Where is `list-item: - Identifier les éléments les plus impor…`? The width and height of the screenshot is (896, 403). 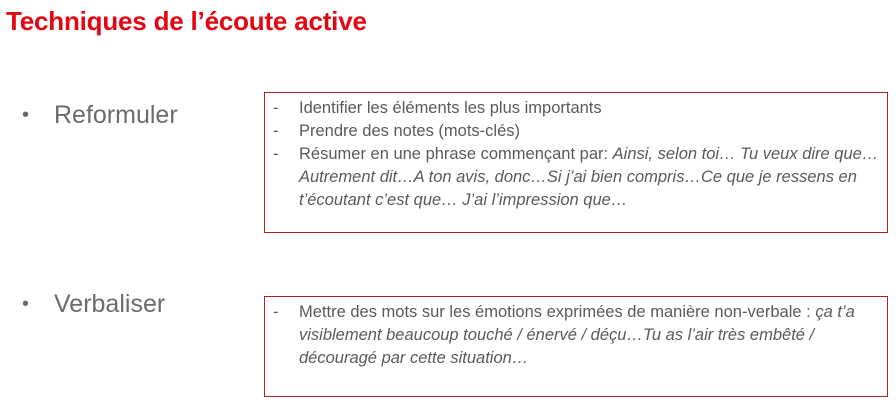 list-item: - Identifier les éléments les plus impor… is located at coordinates (576, 108).